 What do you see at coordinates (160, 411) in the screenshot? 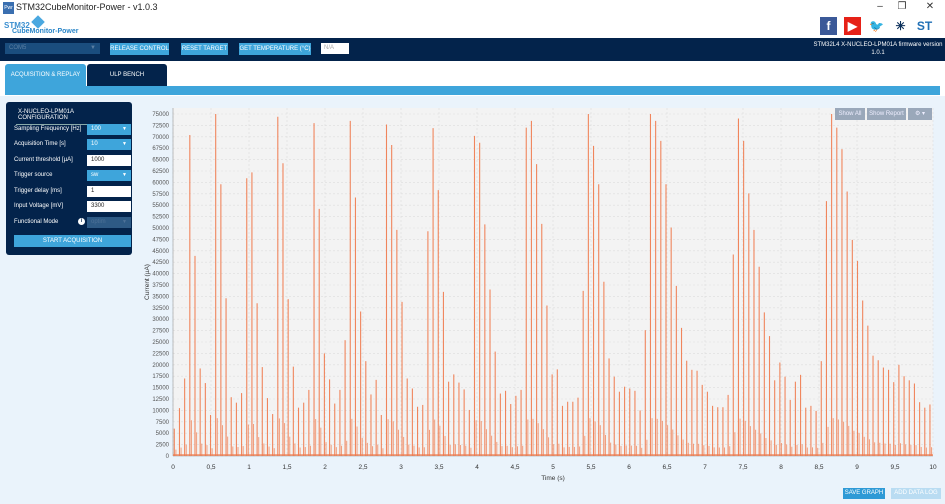
I see `y-tick-label: 10000` at bounding box center [160, 411].